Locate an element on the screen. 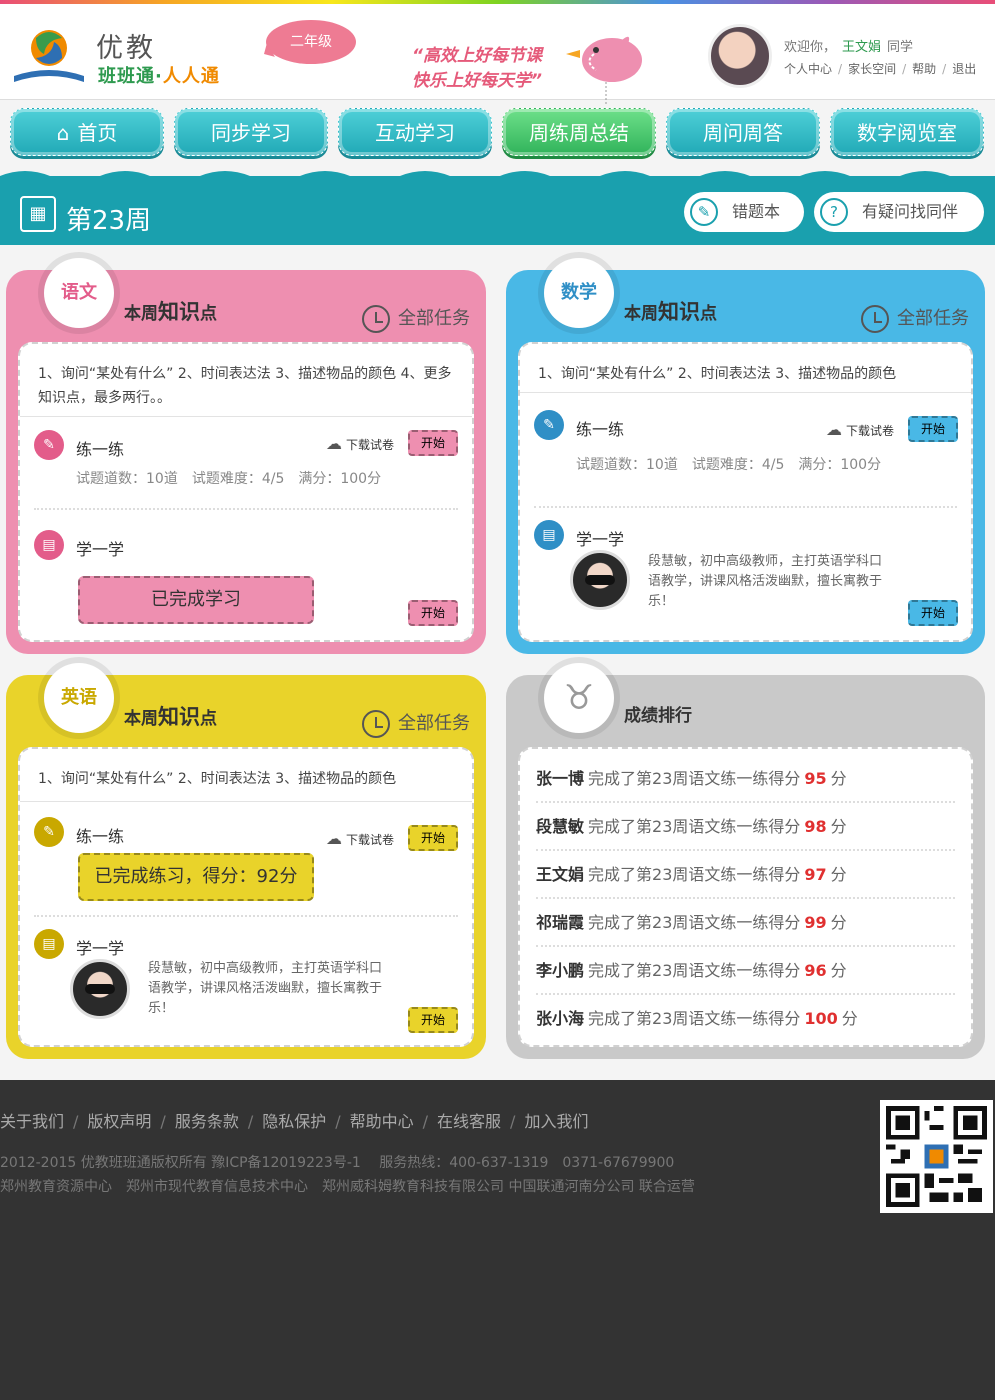  subject-badge-english: 英语 is located at coordinates (79, 698).